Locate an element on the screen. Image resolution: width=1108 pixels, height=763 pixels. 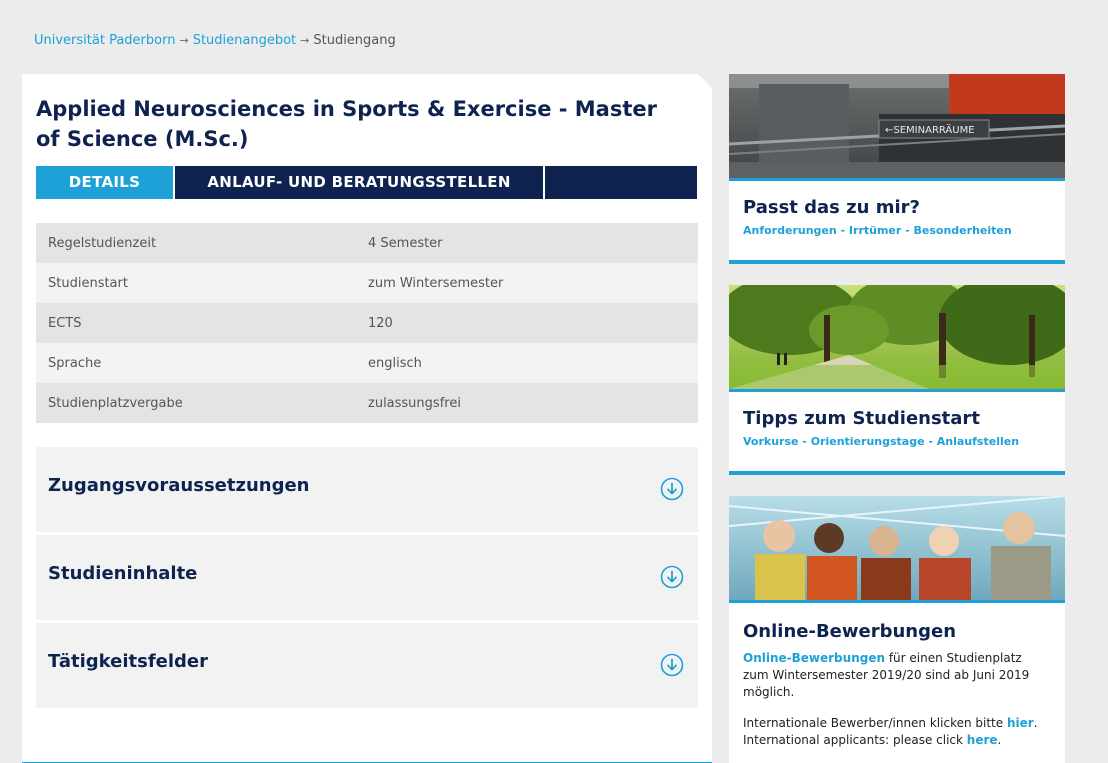
breadcrumb-item-university: Universität Paderborn is located at coordinates (104, 40).